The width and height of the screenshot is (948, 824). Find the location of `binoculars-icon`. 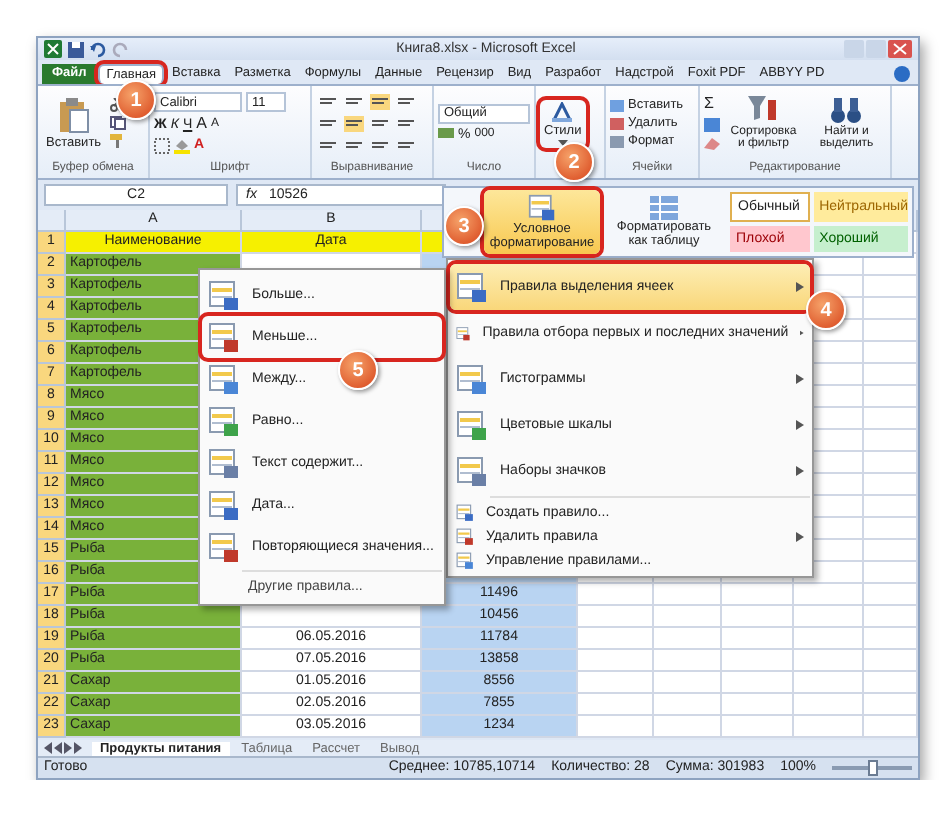

binoculars-icon is located at coordinates (846, 109).